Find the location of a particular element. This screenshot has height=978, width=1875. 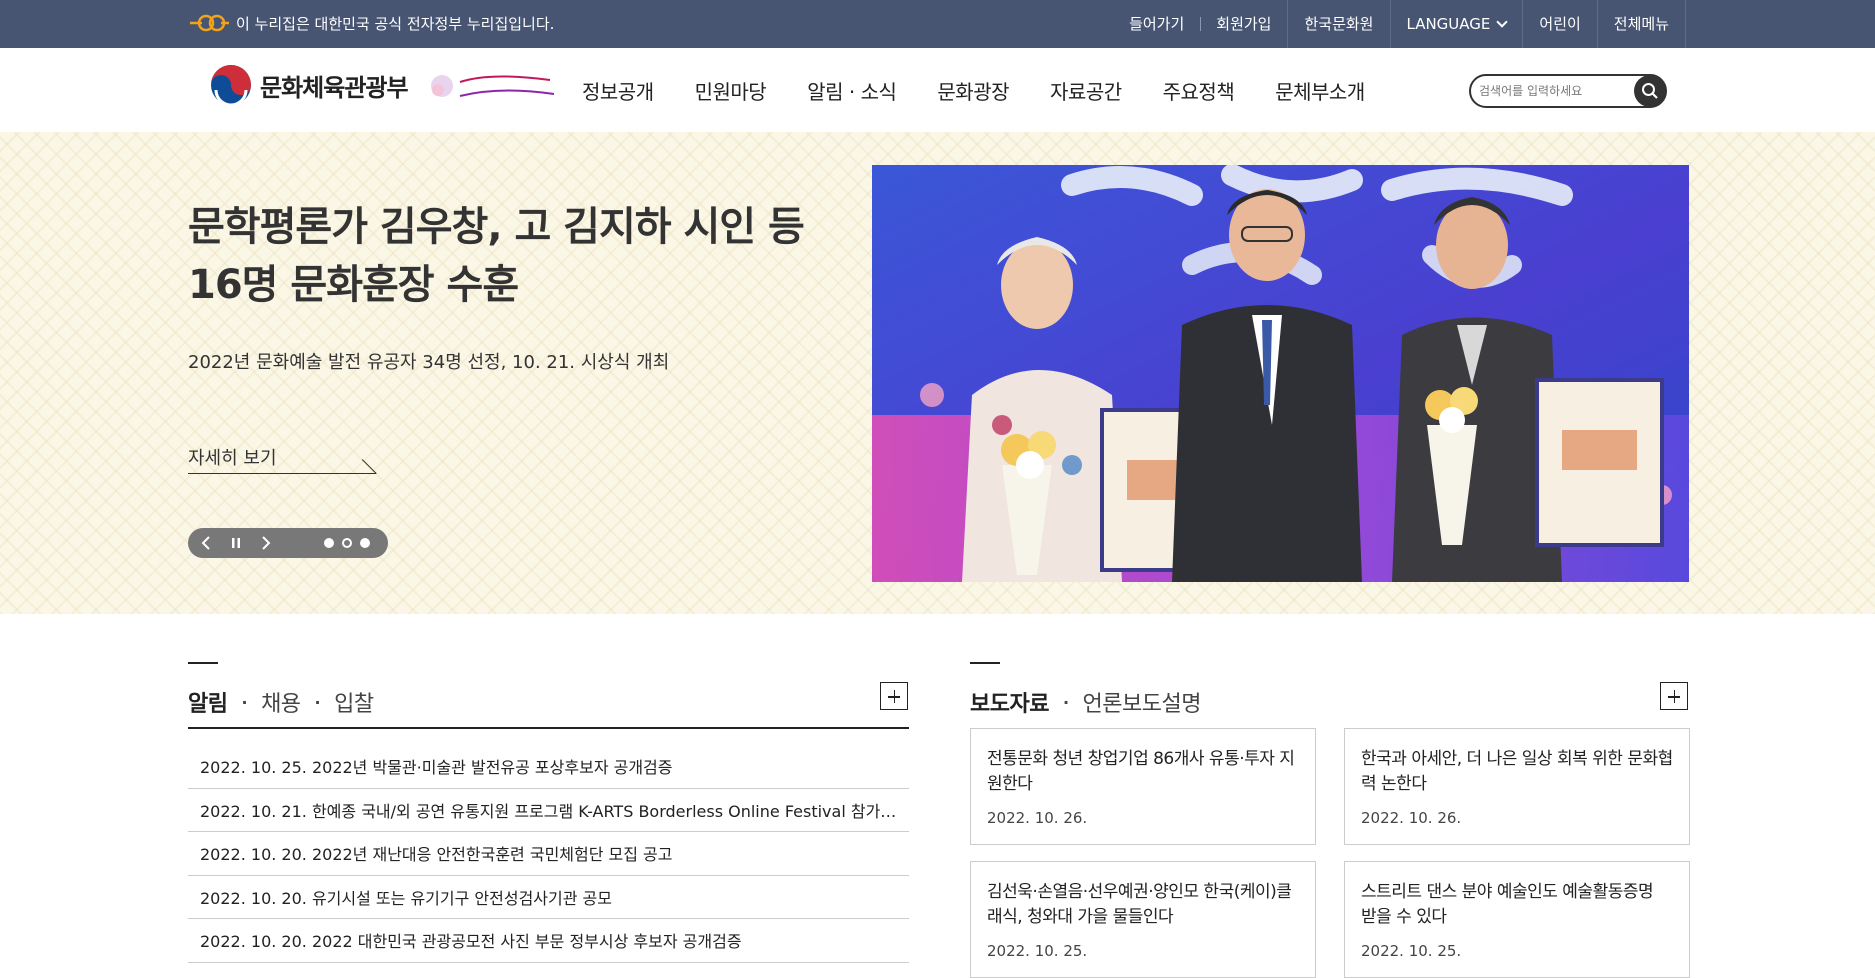

pause-slide-button is located at coordinates (236, 543).